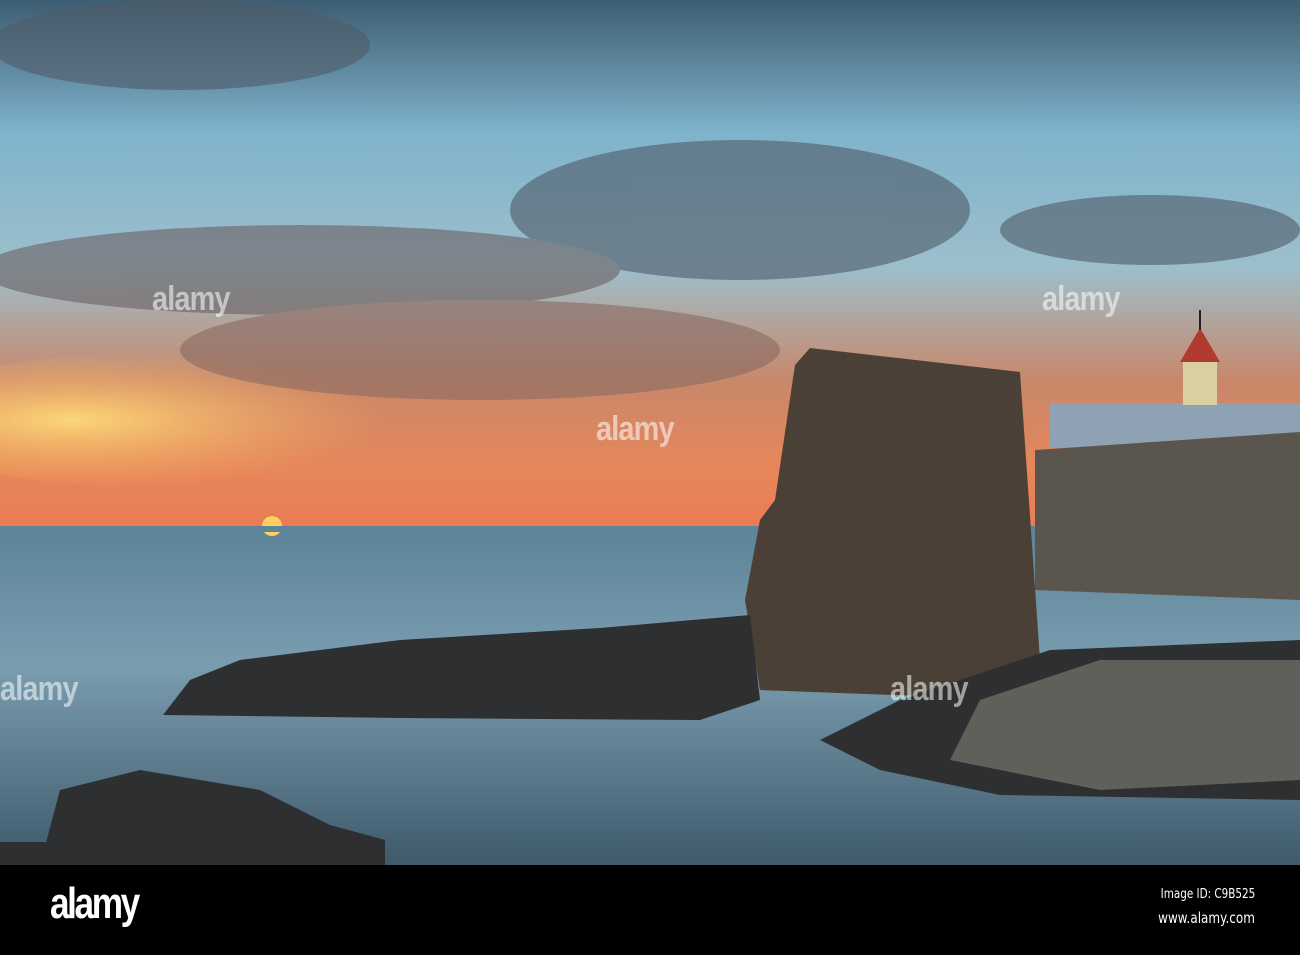 Image resolution: width=1300 pixels, height=955 pixels. I want to click on footer-bar: alamy Image ID: C9B525 www.alamy.com, so click(650, 910).